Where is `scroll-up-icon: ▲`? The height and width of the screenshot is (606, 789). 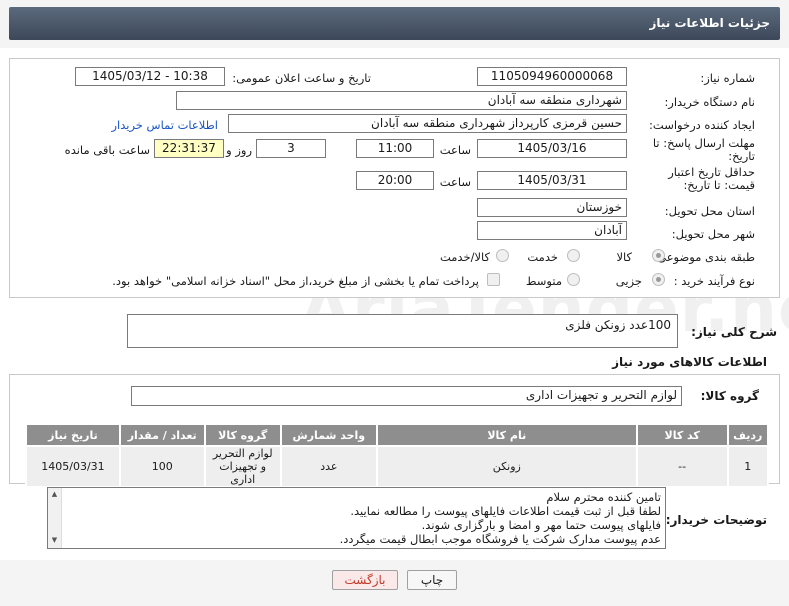 scroll-up-icon: ▲ is located at coordinates (54, 494).